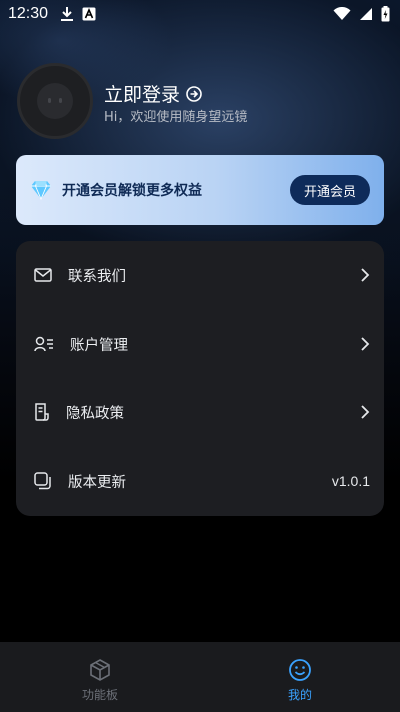 The height and width of the screenshot is (712, 400). I want to click on avatar-face-icon, so click(55, 101).